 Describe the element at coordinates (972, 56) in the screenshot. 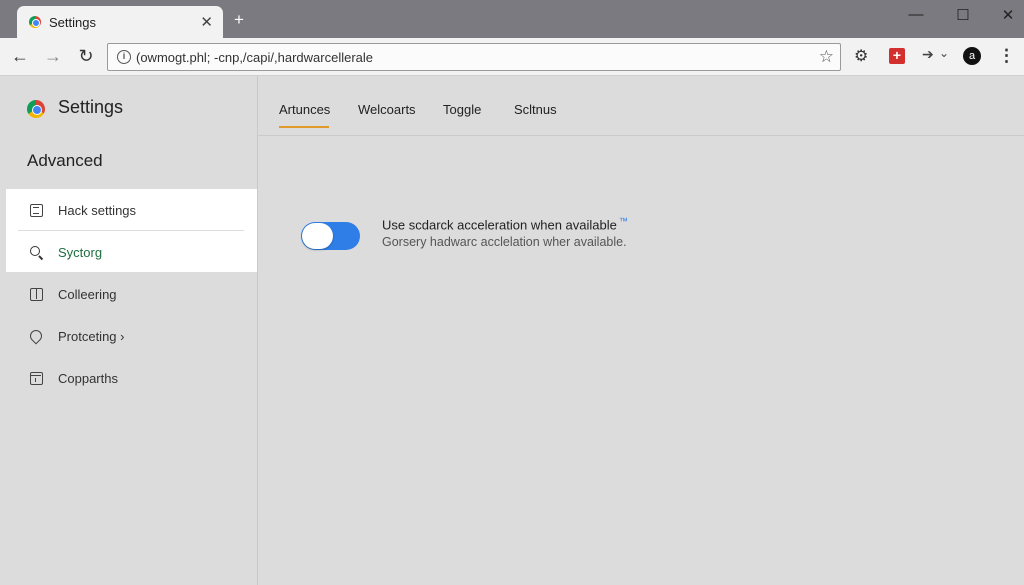

I see `profile-avatar: a` at that location.